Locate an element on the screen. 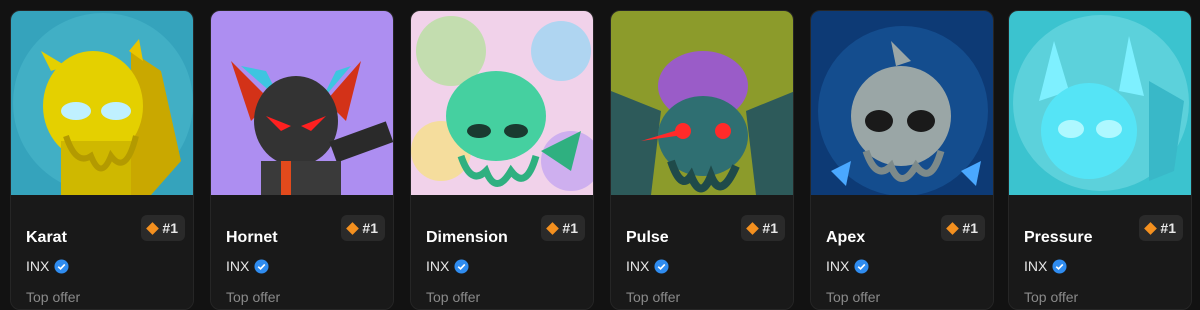 The image size is (1200, 310). nft-card: Apex #1 INX Top offer is located at coordinates (902, 160).